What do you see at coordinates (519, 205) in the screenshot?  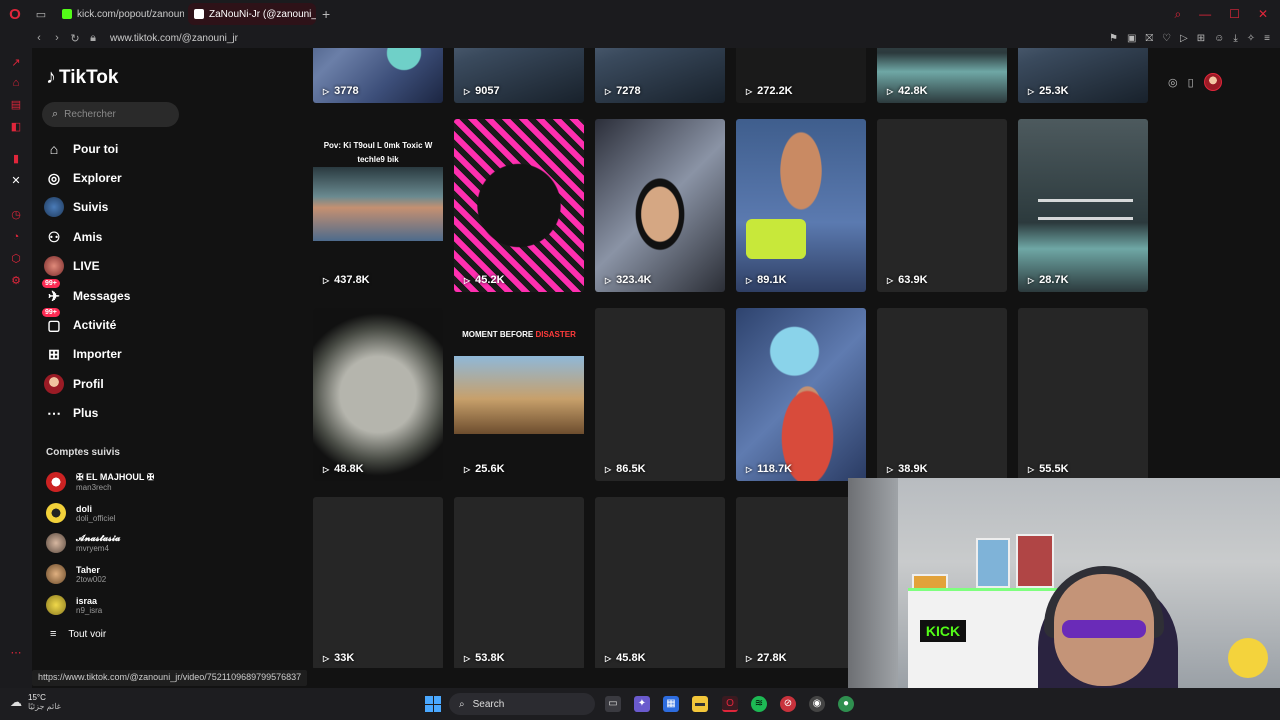 I see `video-card: ▷ 45.2K` at bounding box center [519, 205].